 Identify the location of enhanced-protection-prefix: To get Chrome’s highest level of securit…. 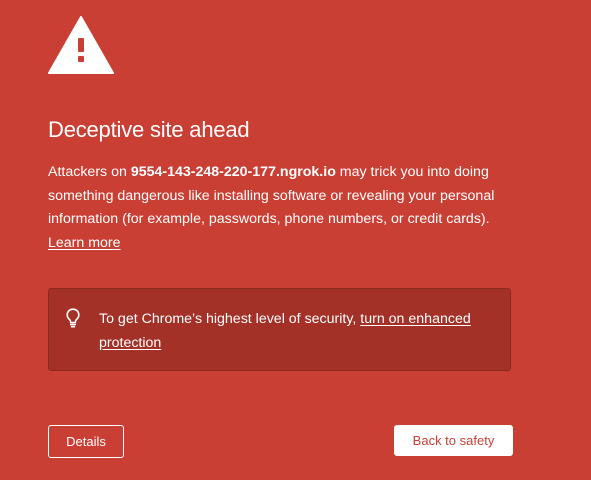
(230, 319).